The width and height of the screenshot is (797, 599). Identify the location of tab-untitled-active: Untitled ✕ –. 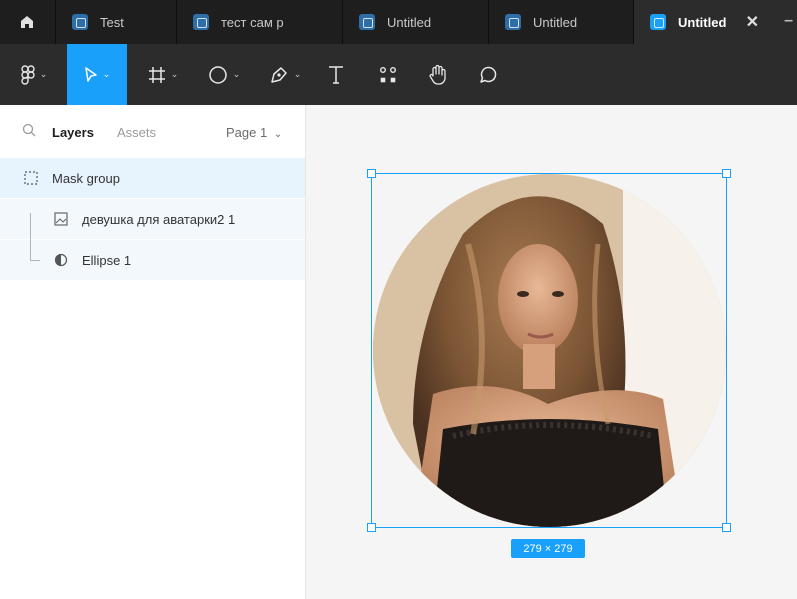
(715, 22).